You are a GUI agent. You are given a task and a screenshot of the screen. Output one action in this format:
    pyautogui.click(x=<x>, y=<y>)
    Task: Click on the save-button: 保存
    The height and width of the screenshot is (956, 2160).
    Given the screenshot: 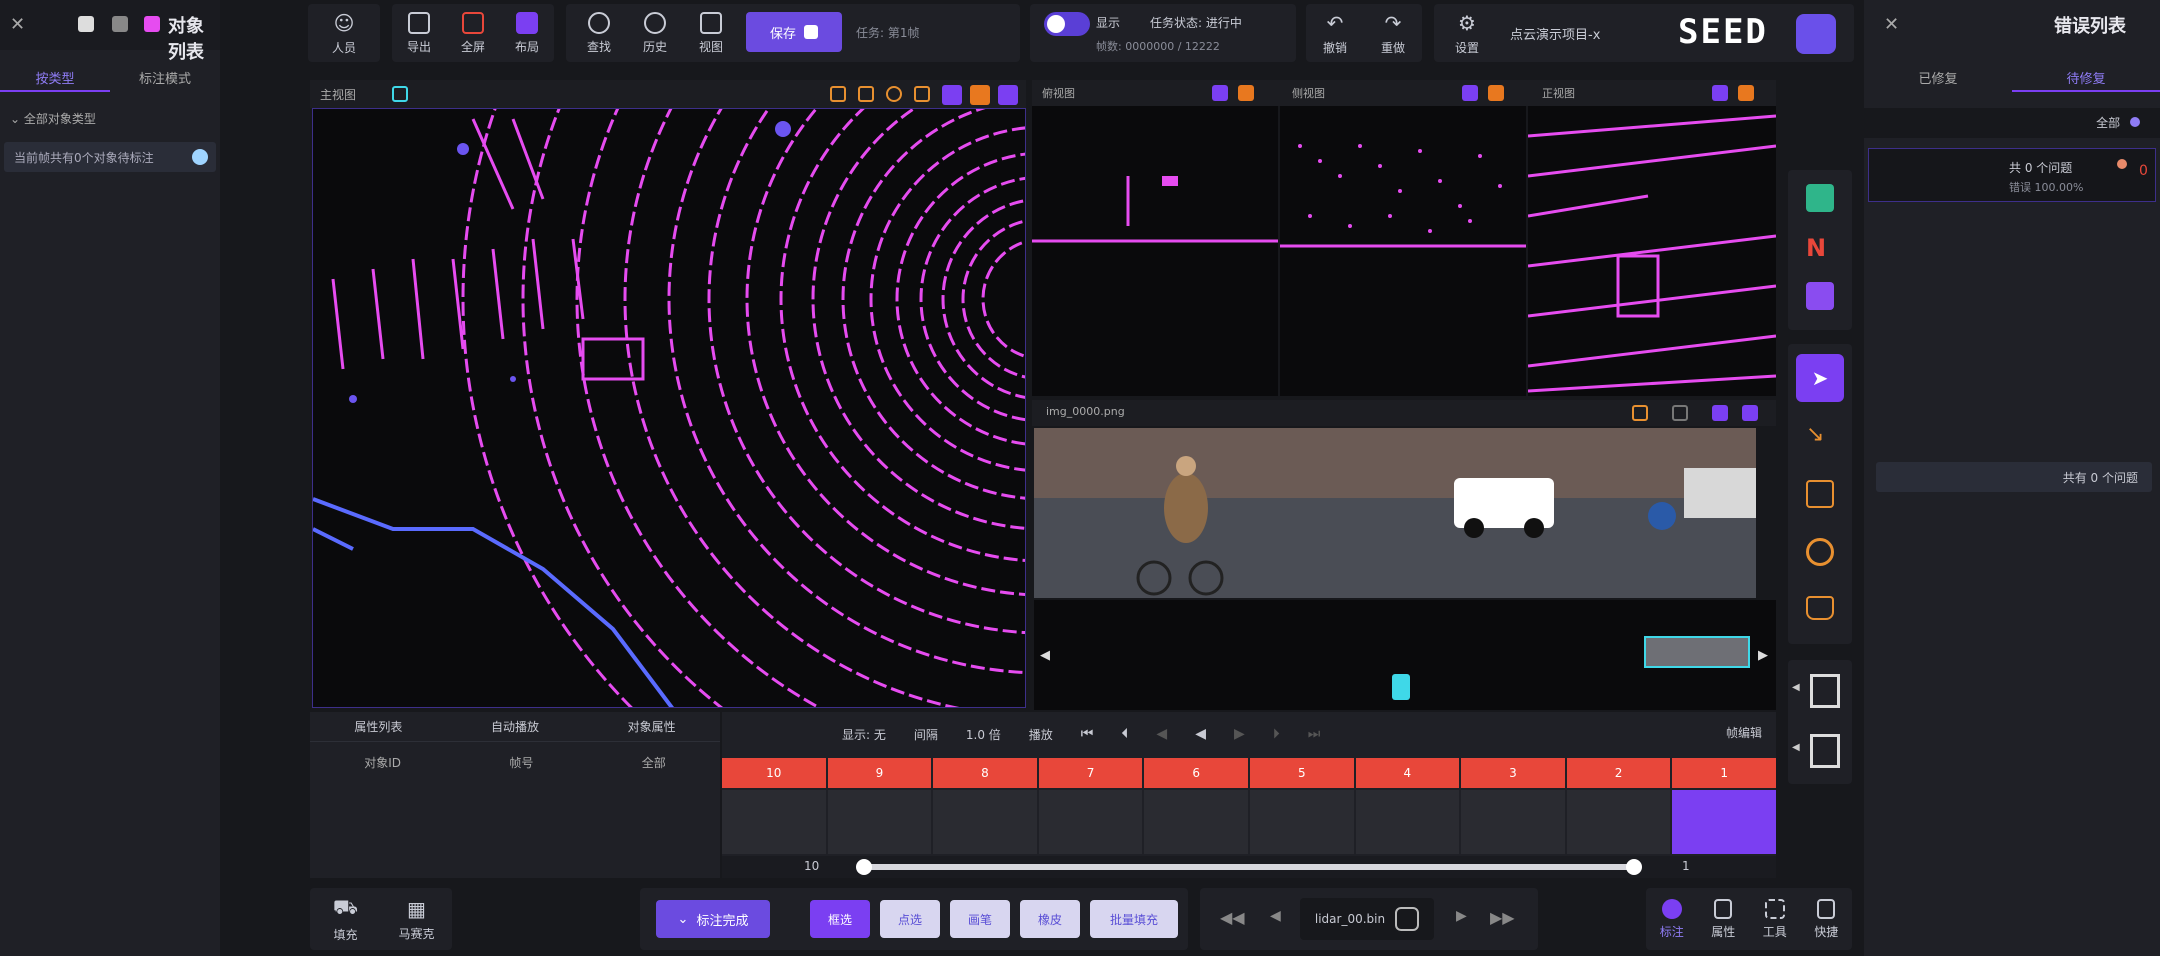 What is the action you would take?
    pyautogui.click(x=794, y=32)
    